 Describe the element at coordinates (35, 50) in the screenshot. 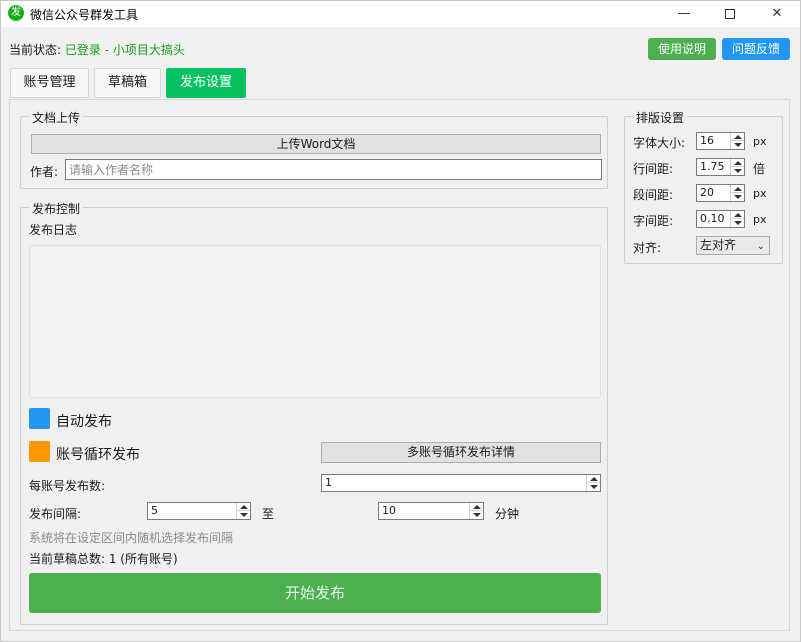

I see `status-label: 当前状态:` at that location.